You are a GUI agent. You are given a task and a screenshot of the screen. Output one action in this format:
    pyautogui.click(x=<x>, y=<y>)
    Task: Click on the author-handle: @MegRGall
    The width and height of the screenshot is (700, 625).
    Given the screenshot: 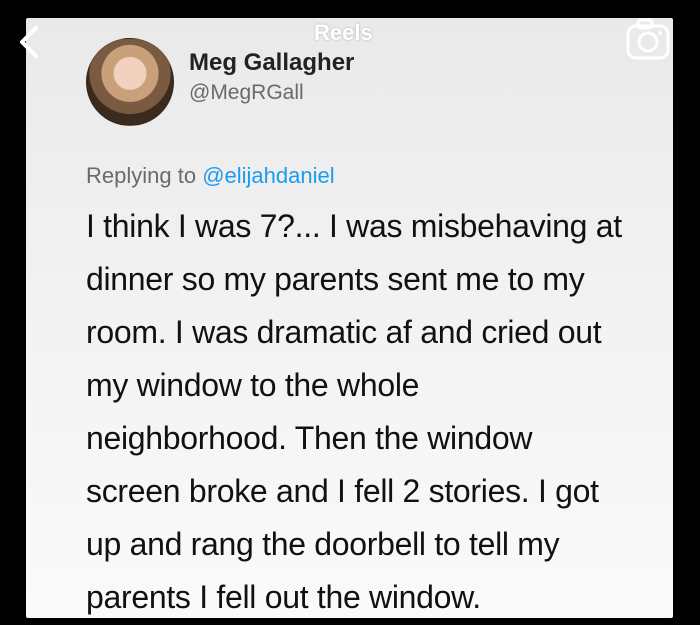 What is the action you would take?
    pyautogui.click(x=246, y=92)
    